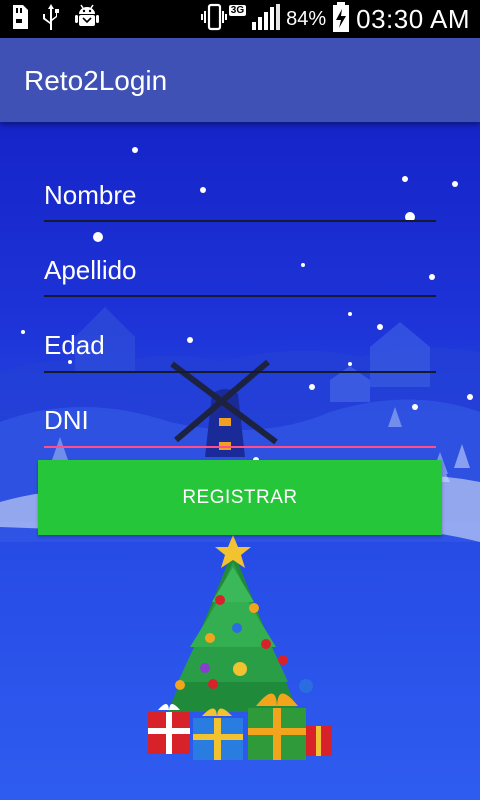  I want to click on edad-field: Edad, so click(240, 351).